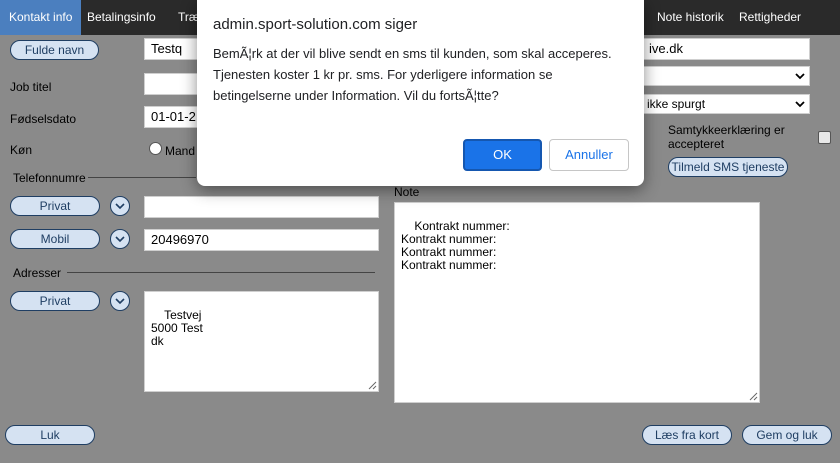  I want to click on job-title-input, so click(174, 84).